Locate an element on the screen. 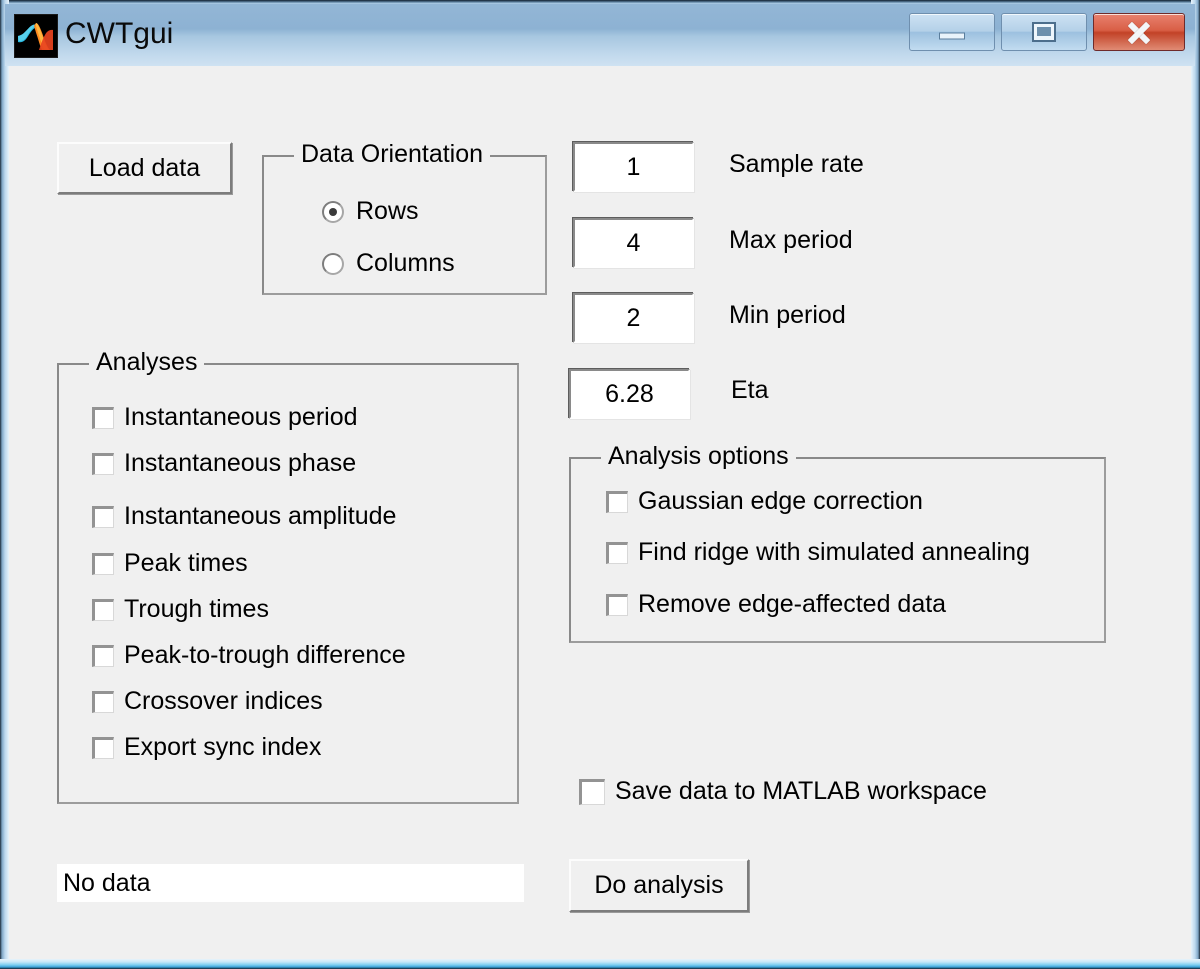 The height and width of the screenshot is (969, 1200). eta-input: 6.28 is located at coordinates (629, 394).